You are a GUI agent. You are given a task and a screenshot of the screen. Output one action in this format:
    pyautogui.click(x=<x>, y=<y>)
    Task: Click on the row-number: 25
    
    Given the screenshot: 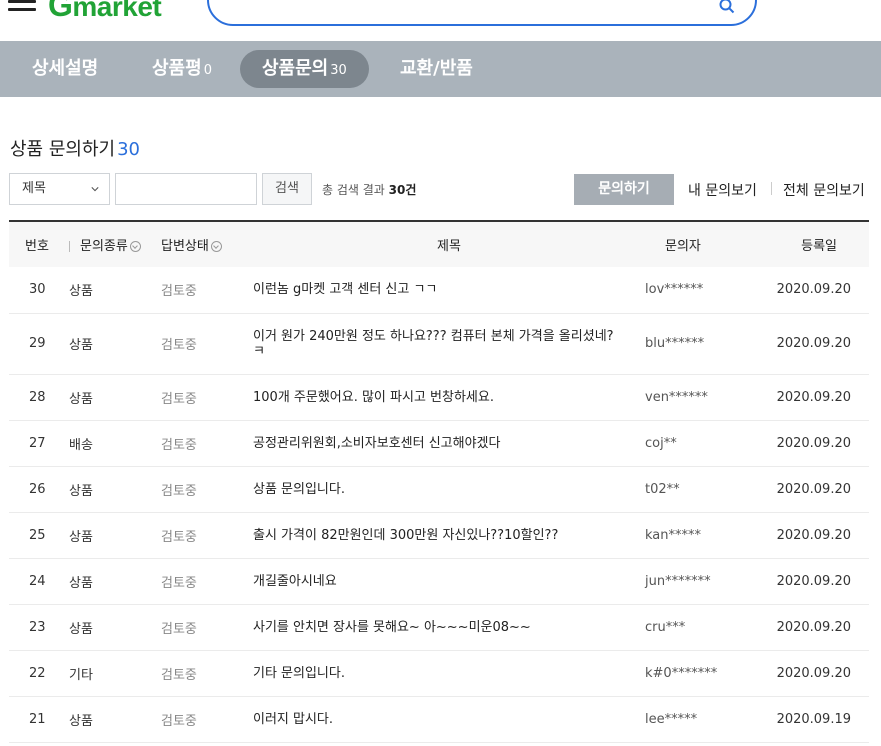 What is the action you would take?
    pyautogui.click(x=37, y=535)
    